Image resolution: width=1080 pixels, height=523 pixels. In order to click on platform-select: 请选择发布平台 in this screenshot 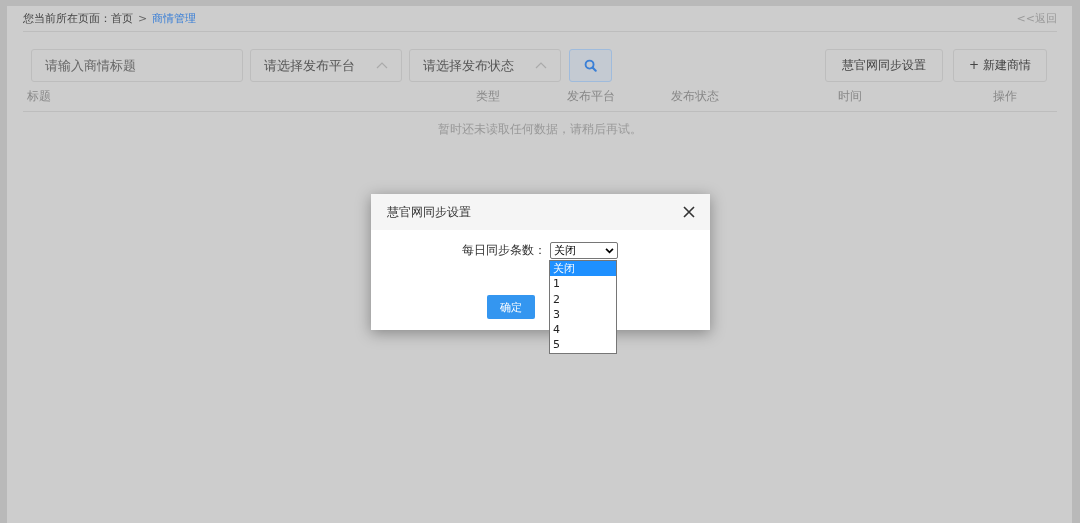, I will do `click(326, 65)`.